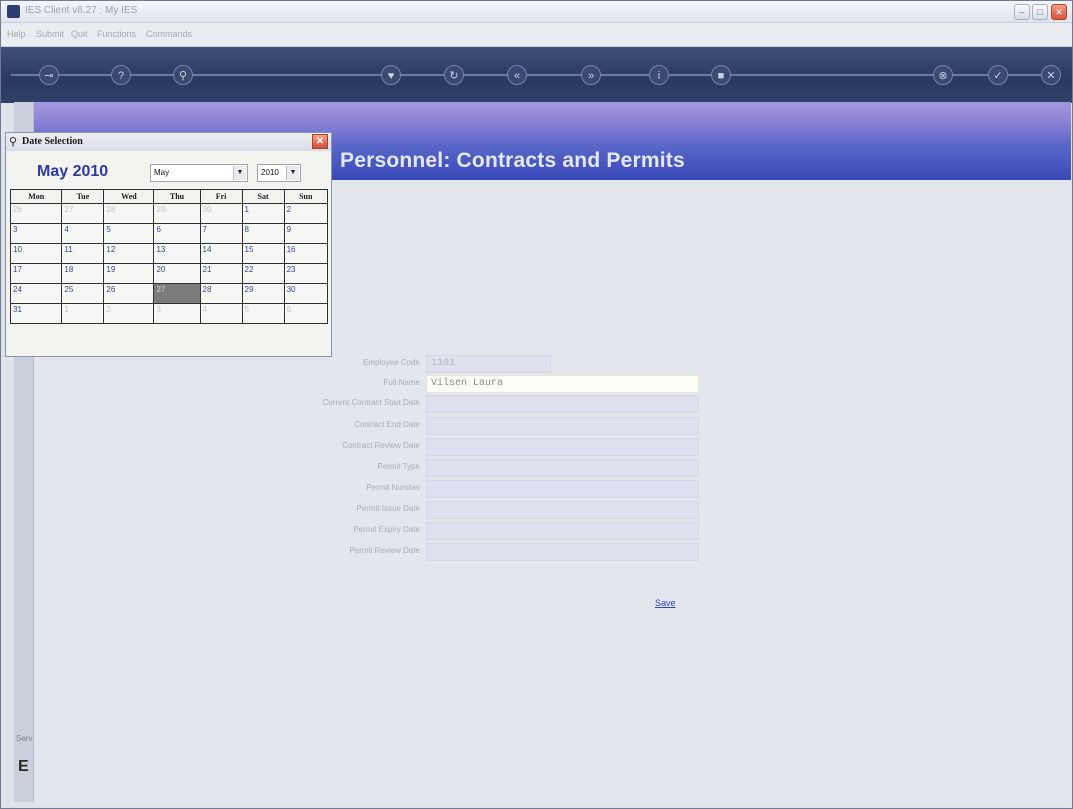 Image resolution: width=1073 pixels, height=809 pixels. I want to click on save-link: Save, so click(665, 603).